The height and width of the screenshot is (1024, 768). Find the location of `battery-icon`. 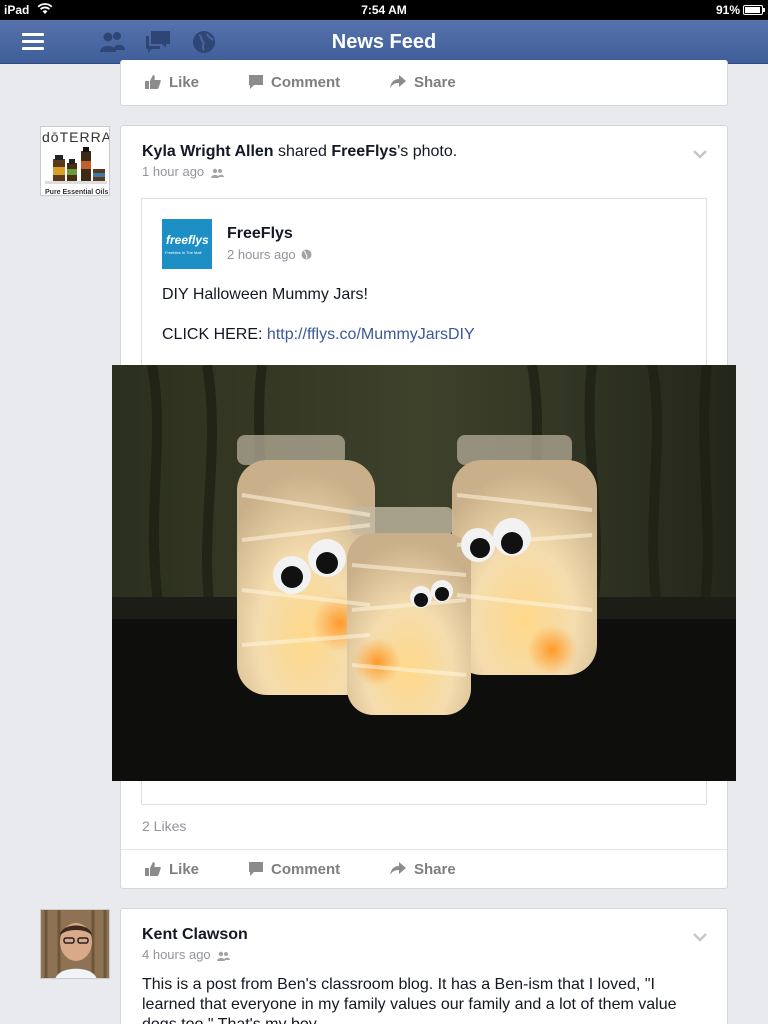

battery-icon is located at coordinates (754, 10).